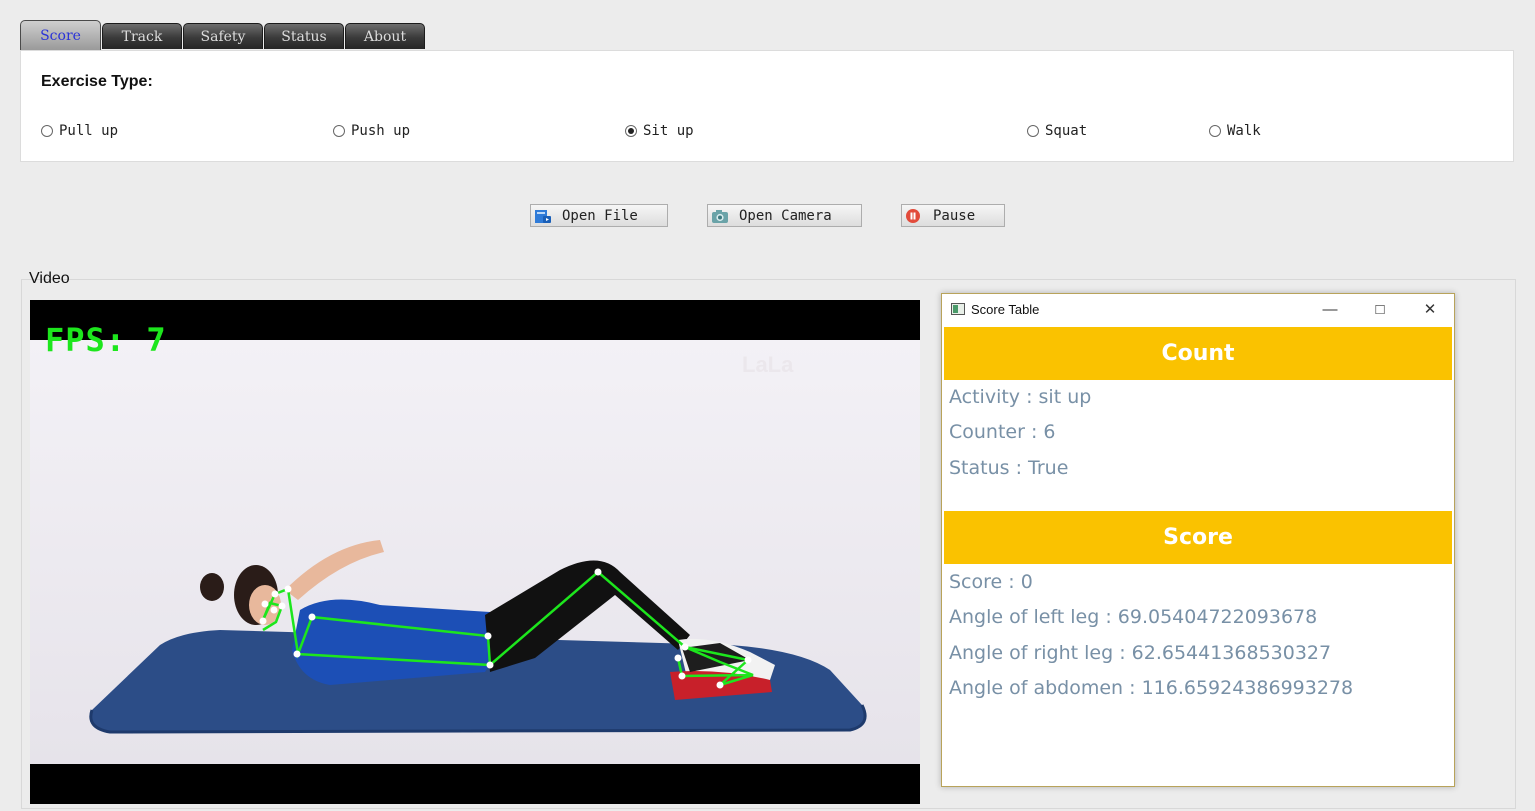  Describe the element at coordinates (60, 35) in the screenshot. I see `tab-score: Score` at that location.